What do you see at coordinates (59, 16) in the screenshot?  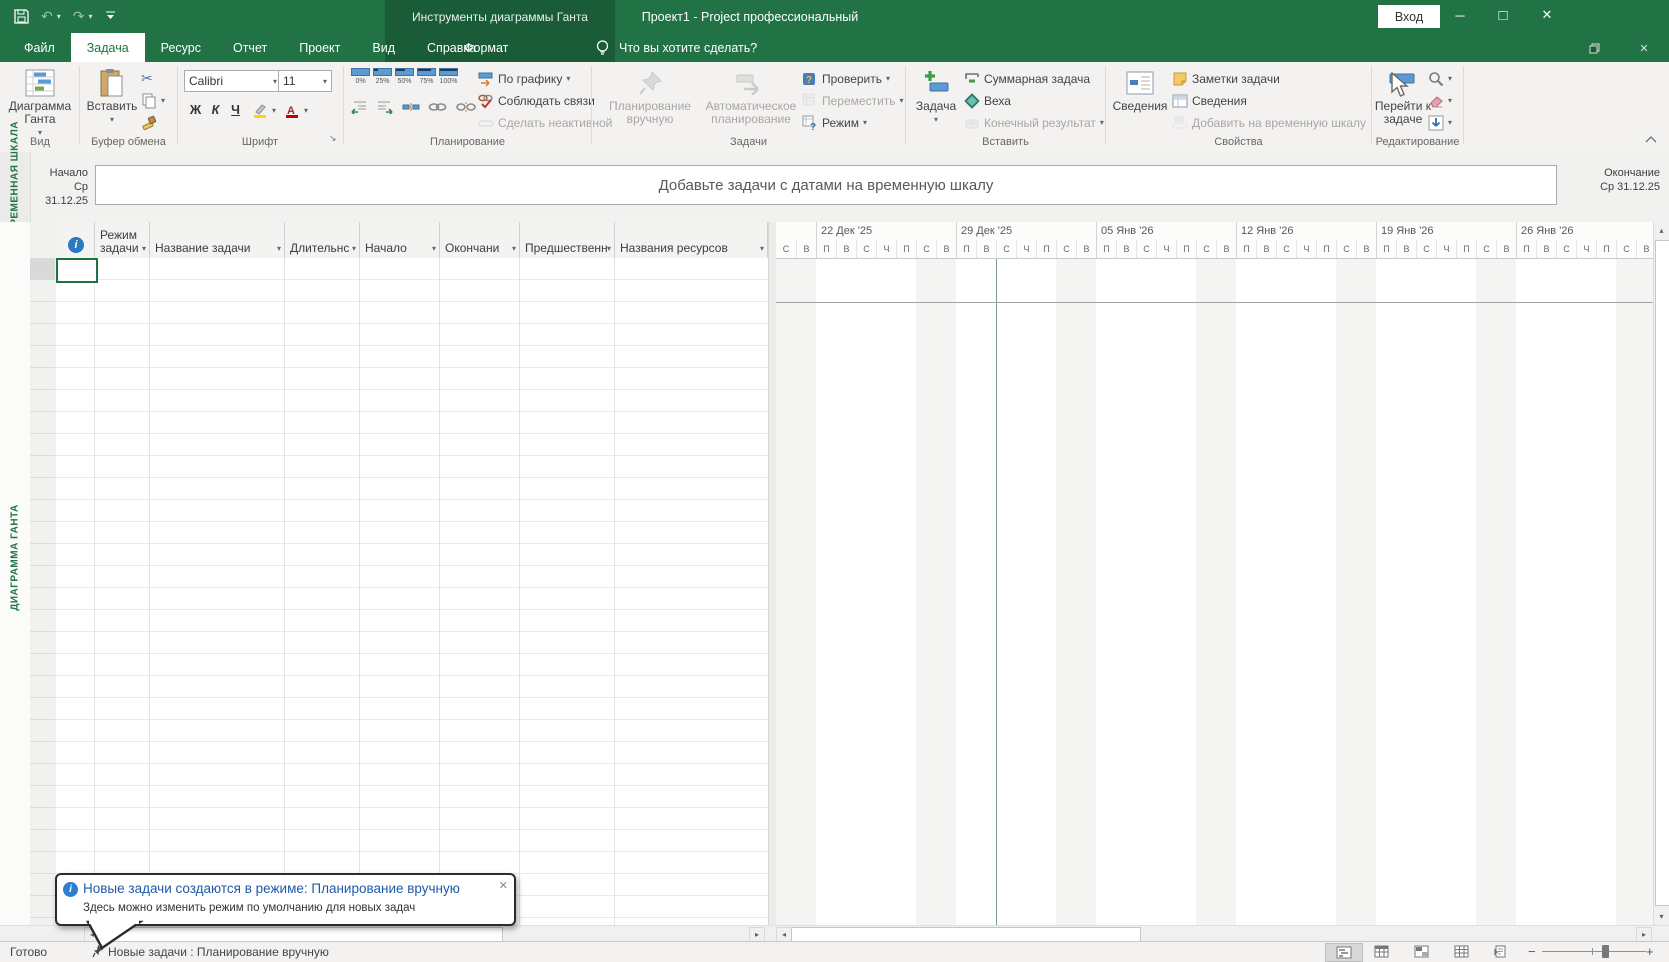 I see `undo-dropdown-icon: ▾` at bounding box center [59, 16].